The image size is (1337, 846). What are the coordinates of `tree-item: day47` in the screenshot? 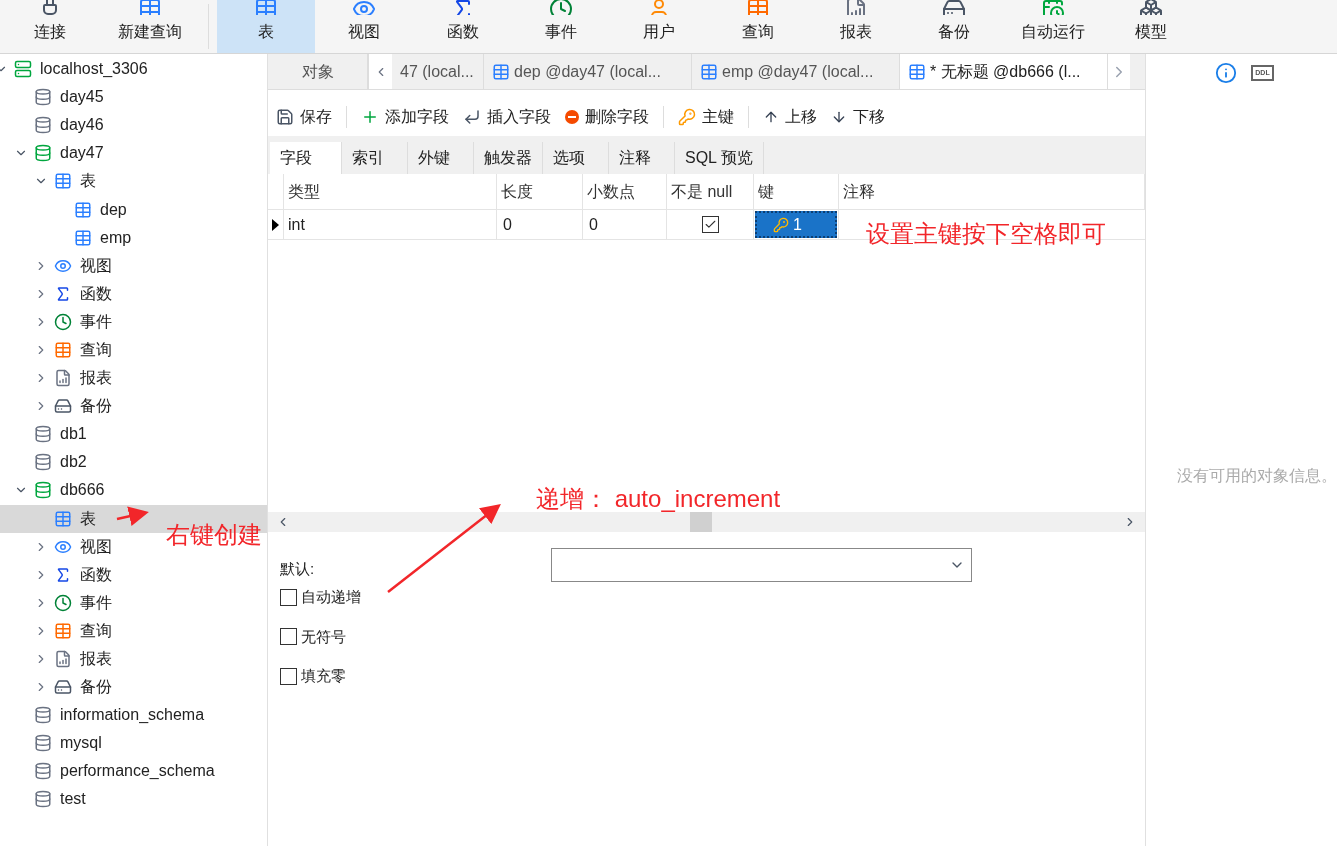 It's located at (82, 153).